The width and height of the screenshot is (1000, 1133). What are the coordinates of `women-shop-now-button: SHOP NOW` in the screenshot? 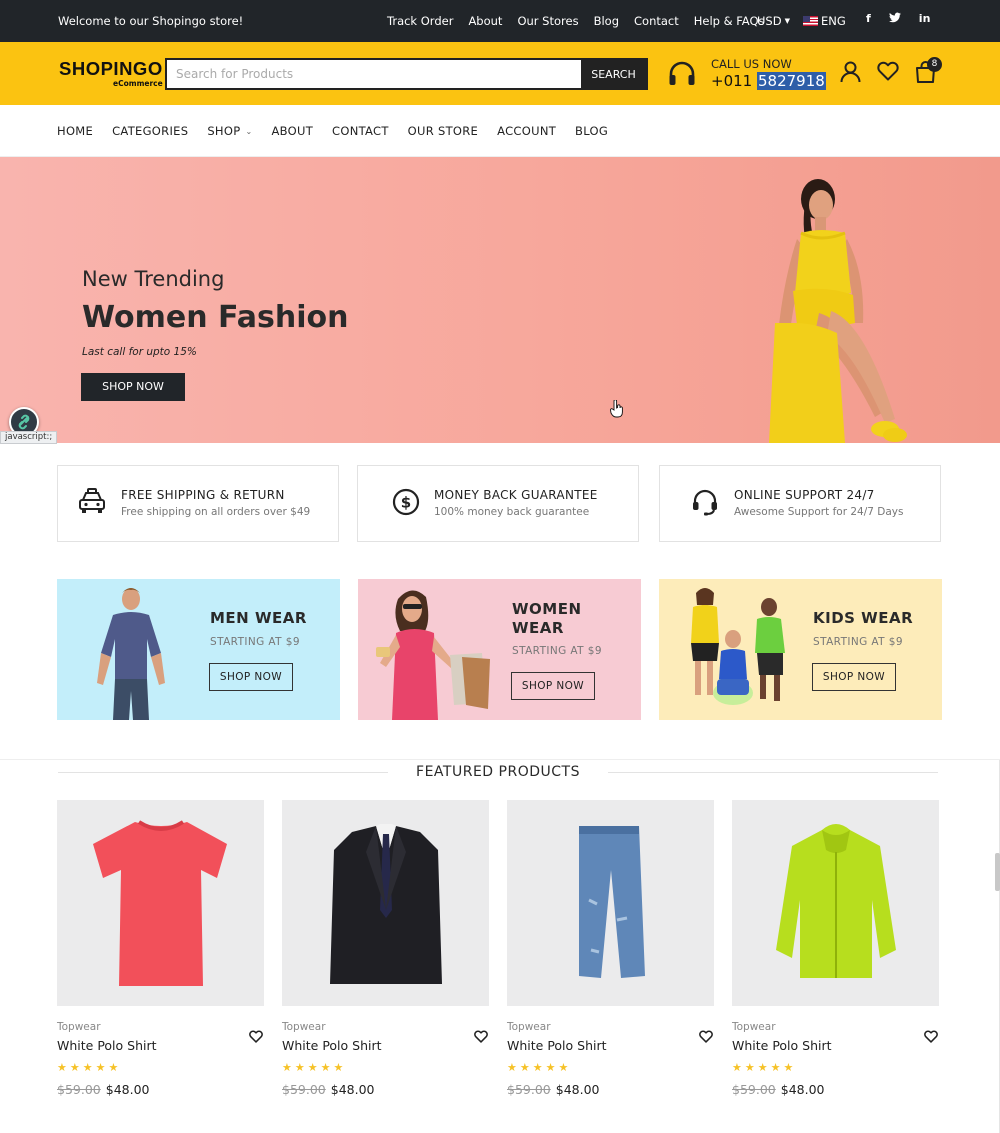 It's located at (553, 686).